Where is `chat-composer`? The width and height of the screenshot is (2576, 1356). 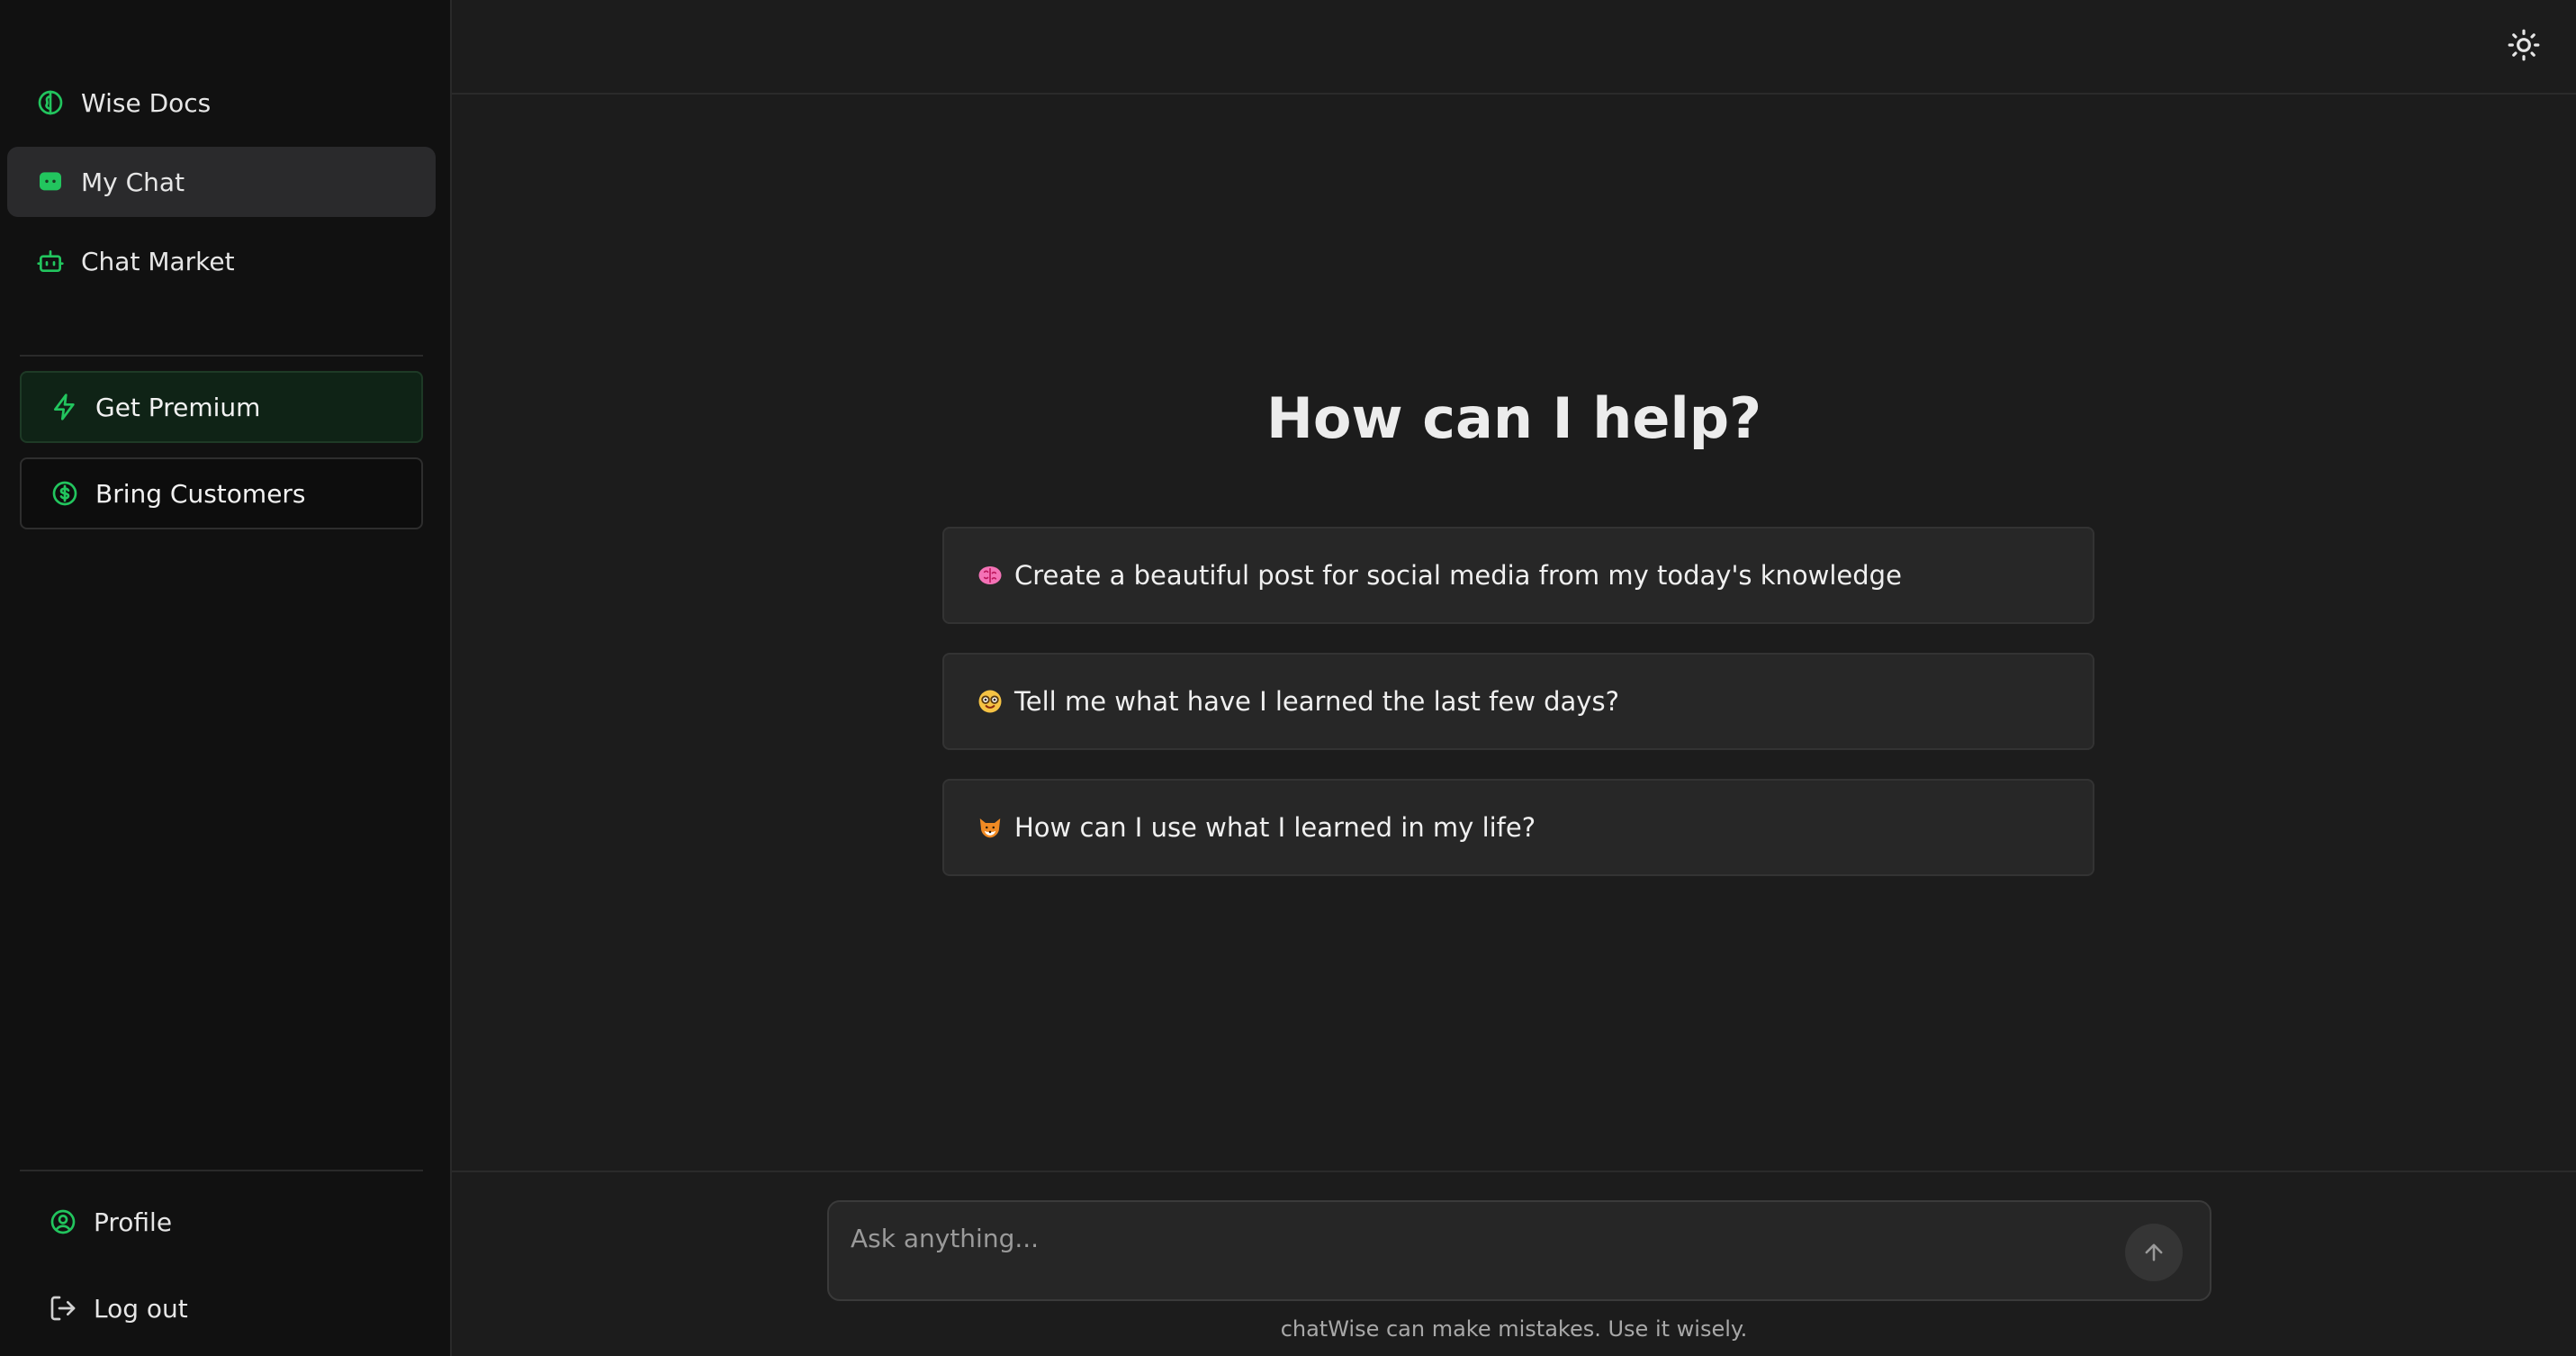 chat-composer is located at coordinates (1519, 1250).